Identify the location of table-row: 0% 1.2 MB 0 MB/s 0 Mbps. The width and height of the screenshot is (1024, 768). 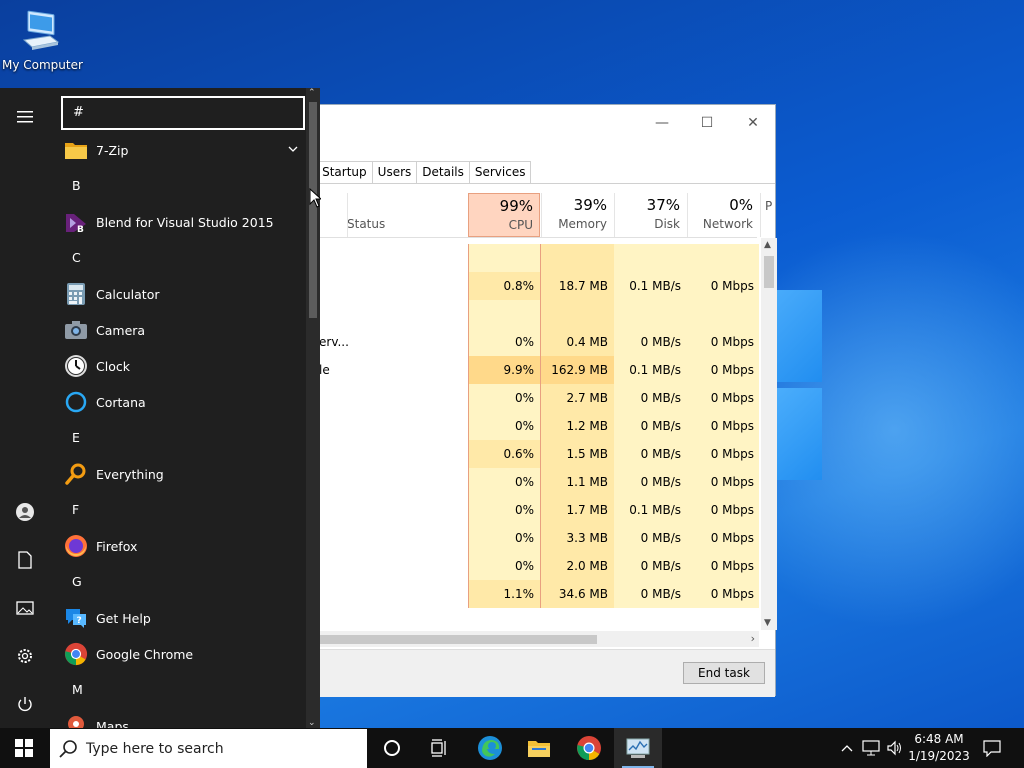
(530, 426).